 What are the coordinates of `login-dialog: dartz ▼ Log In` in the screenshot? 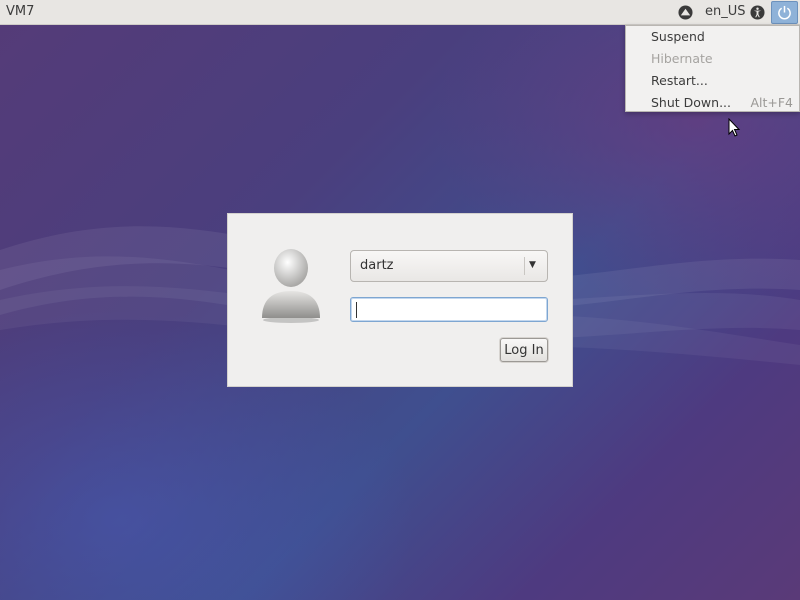 It's located at (400, 300).